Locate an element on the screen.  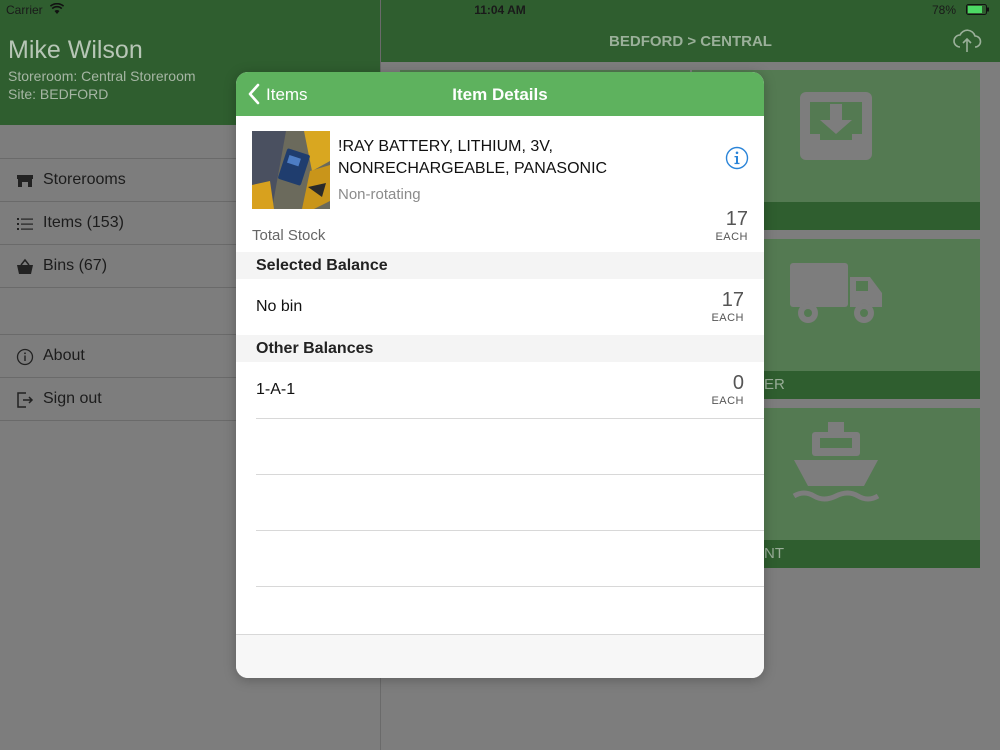
status-bar: Carrier 11:04 AM 78% is located at coordinates (500, 10).